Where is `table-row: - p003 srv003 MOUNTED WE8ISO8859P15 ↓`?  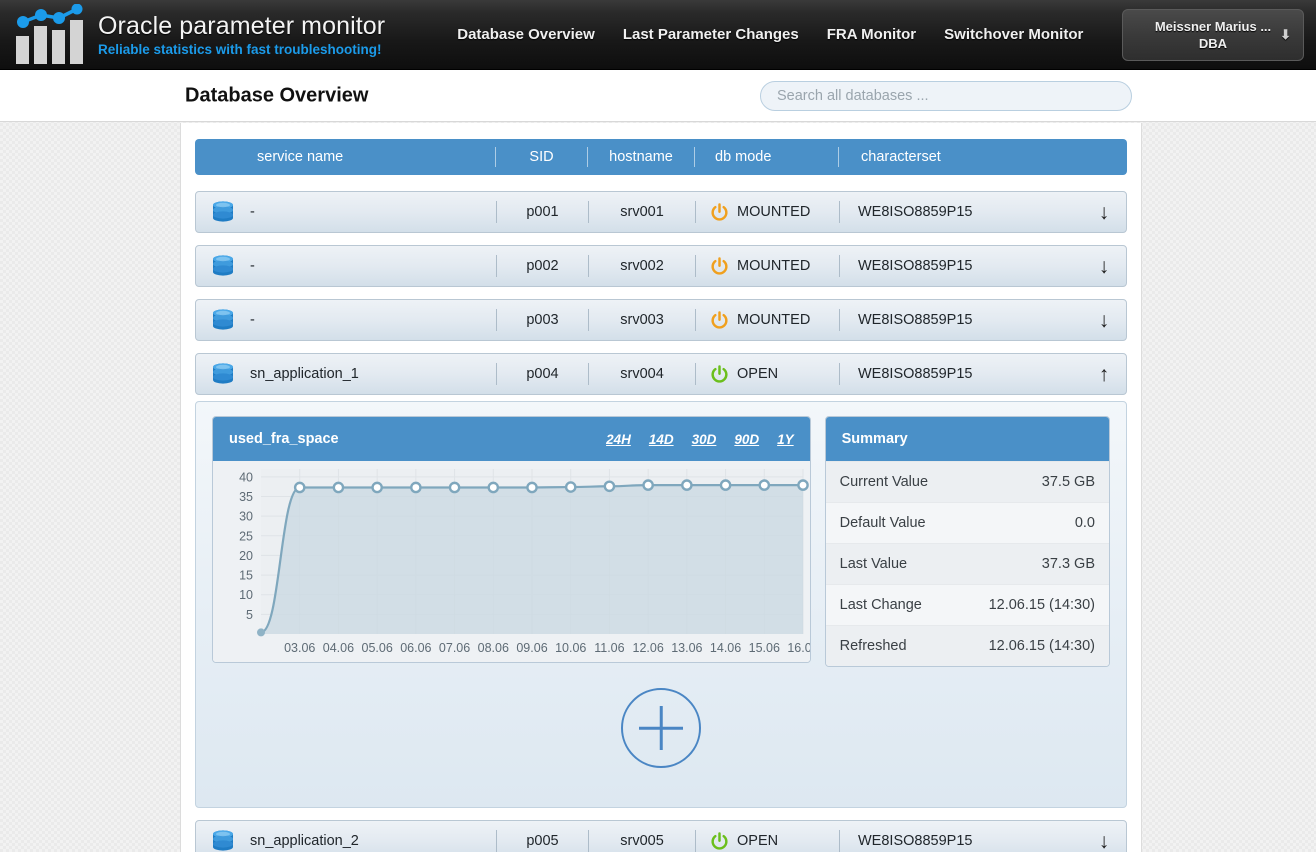
table-row: - p003 srv003 MOUNTED WE8ISO8859P15 ↓ is located at coordinates (661, 320).